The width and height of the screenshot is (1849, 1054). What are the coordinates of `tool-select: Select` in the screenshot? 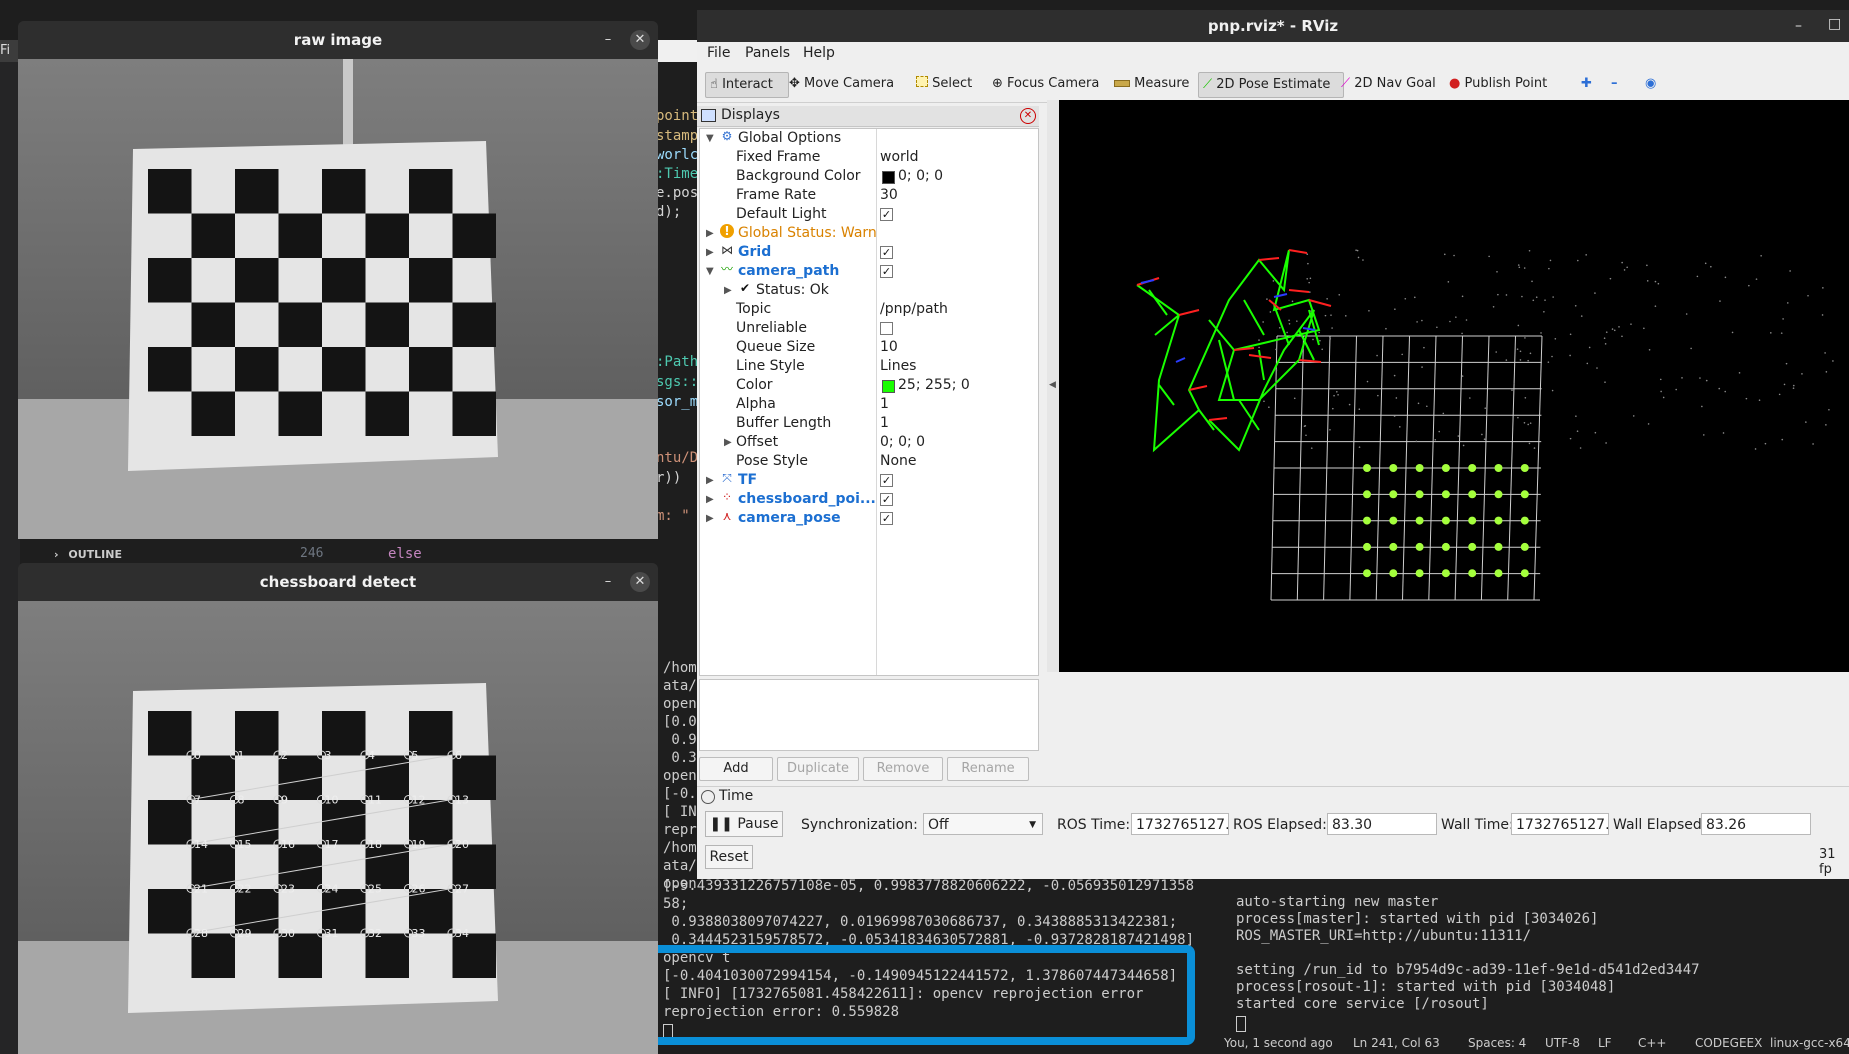 It's located at (944, 84).